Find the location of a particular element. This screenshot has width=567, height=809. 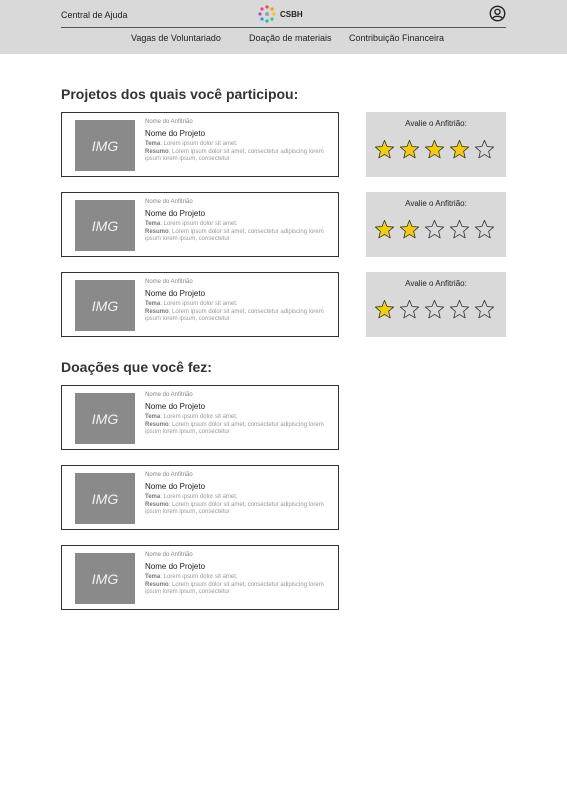

nav-financial-contribution: Contribuição Financeira is located at coordinates (396, 38).